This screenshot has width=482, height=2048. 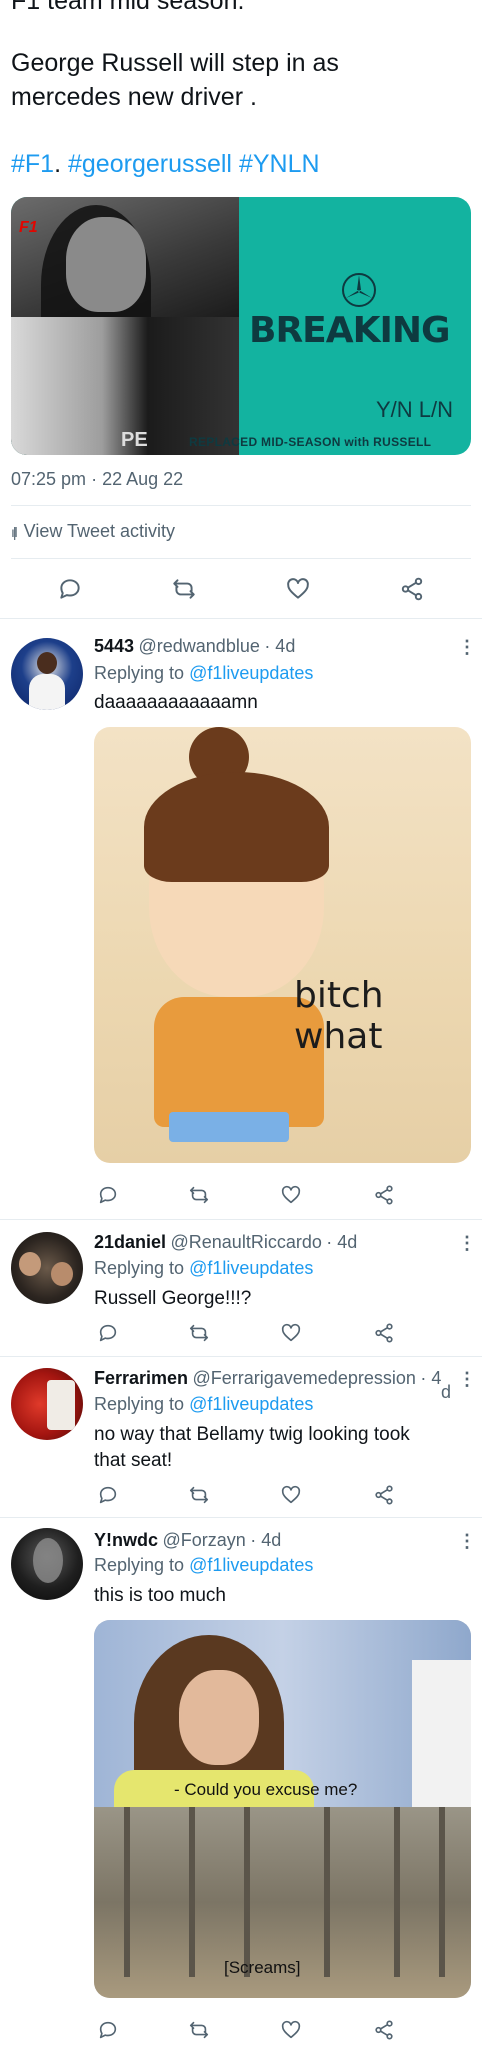 I want to click on reply-text-line-2: that seat!, so click(x=133, y=1460).